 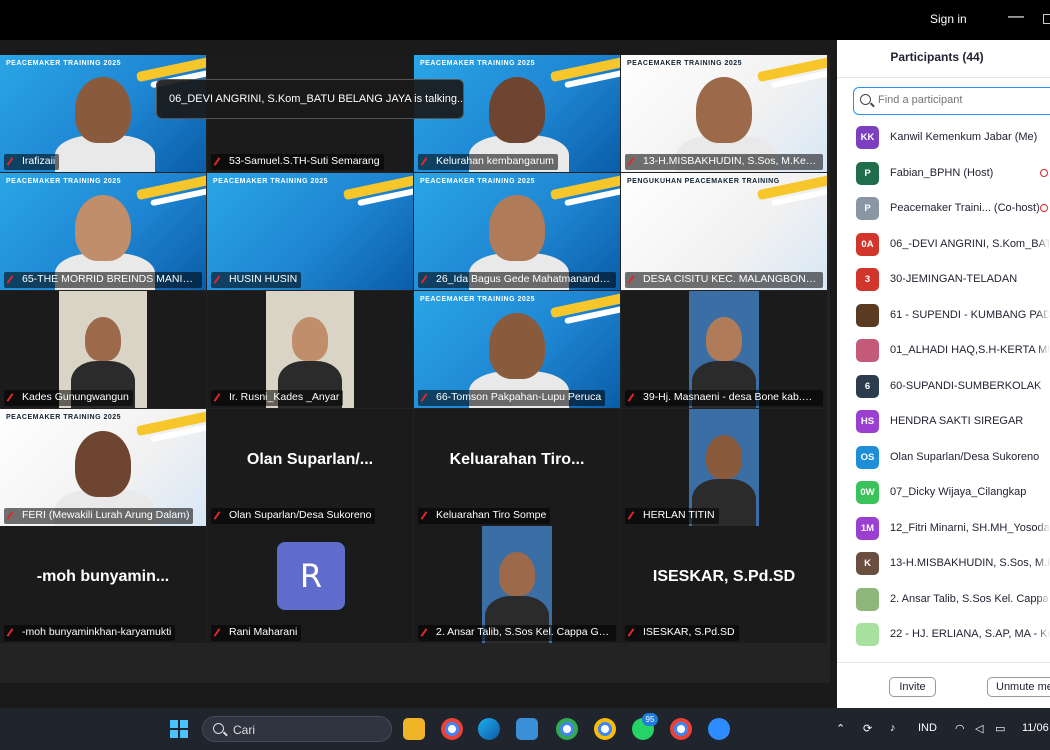 I want to click on participant-row: 6 60-SUPANDI-SUMBERKOLAK, so click(x=943, y=386).